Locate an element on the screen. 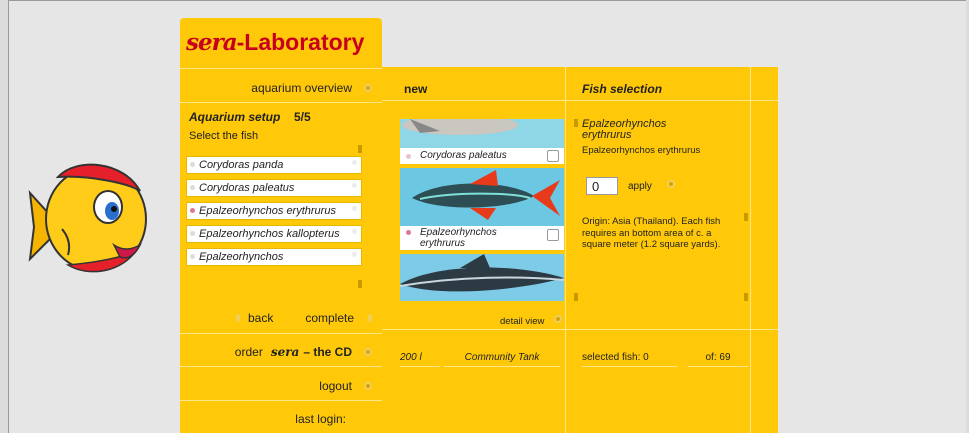 This screenshot has width=969, height=433. aquarium-overview-link: aquarium overview is located at coordinates (281, 88).